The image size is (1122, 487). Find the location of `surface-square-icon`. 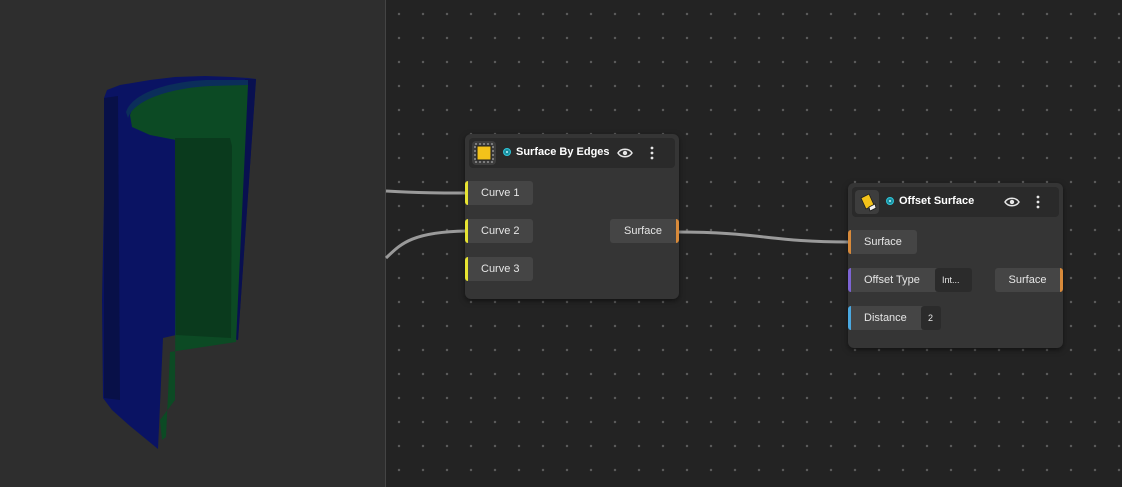

surface-square-icon is located at coordinates (484, 153).